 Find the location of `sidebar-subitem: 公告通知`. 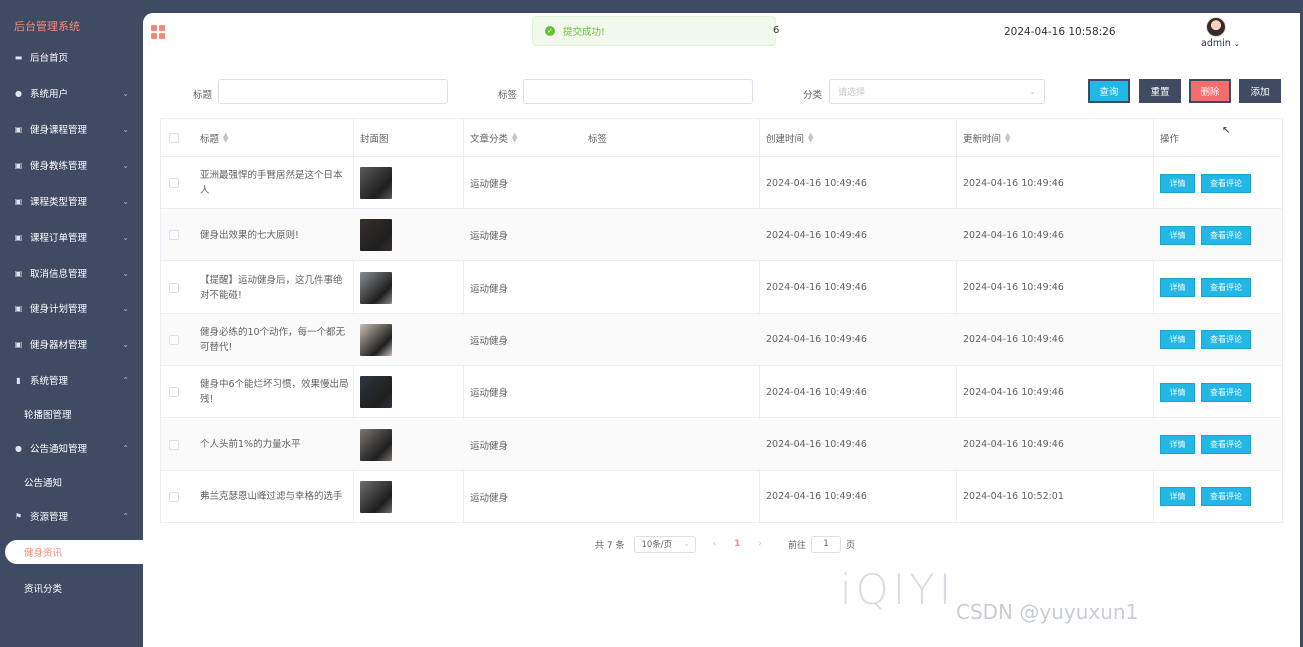

sidebar-subitem: 公告通知 is located at coordinates (71, 482).